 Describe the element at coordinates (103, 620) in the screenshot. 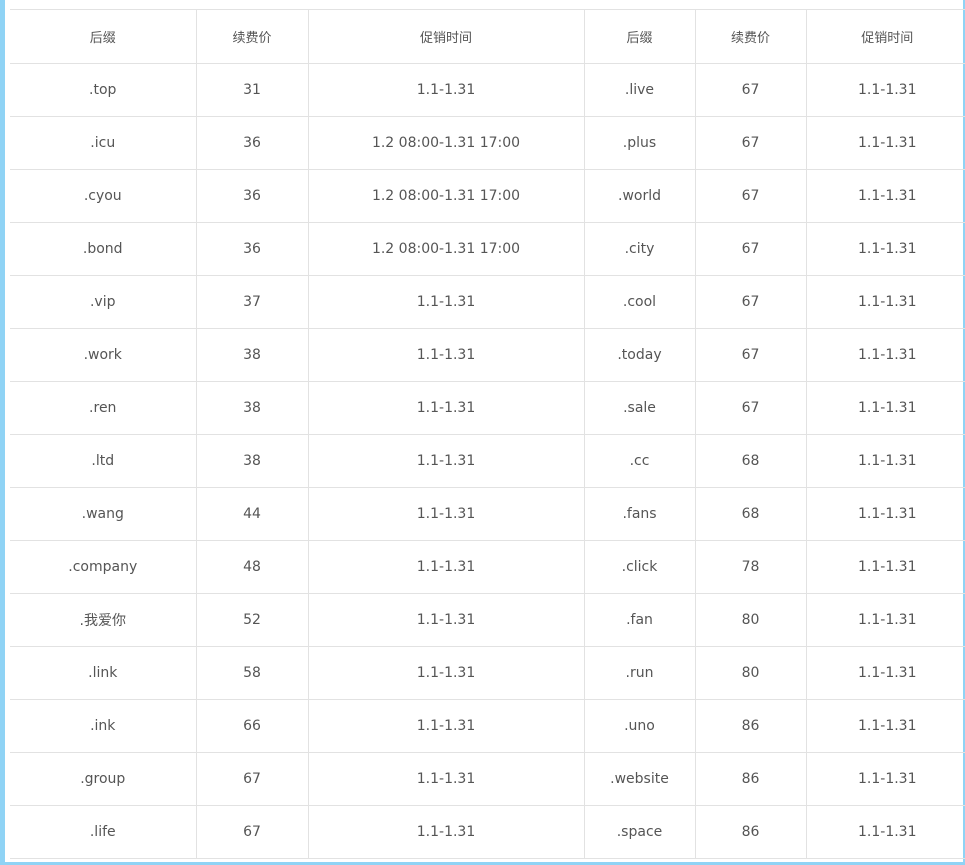

I see `cell-suffix-left: .我爱你` at that location.